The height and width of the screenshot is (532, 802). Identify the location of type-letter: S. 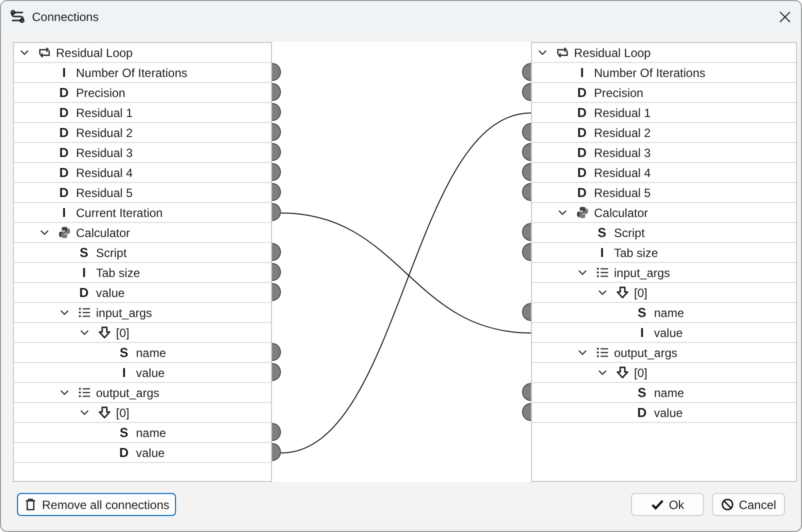
(642, 312).